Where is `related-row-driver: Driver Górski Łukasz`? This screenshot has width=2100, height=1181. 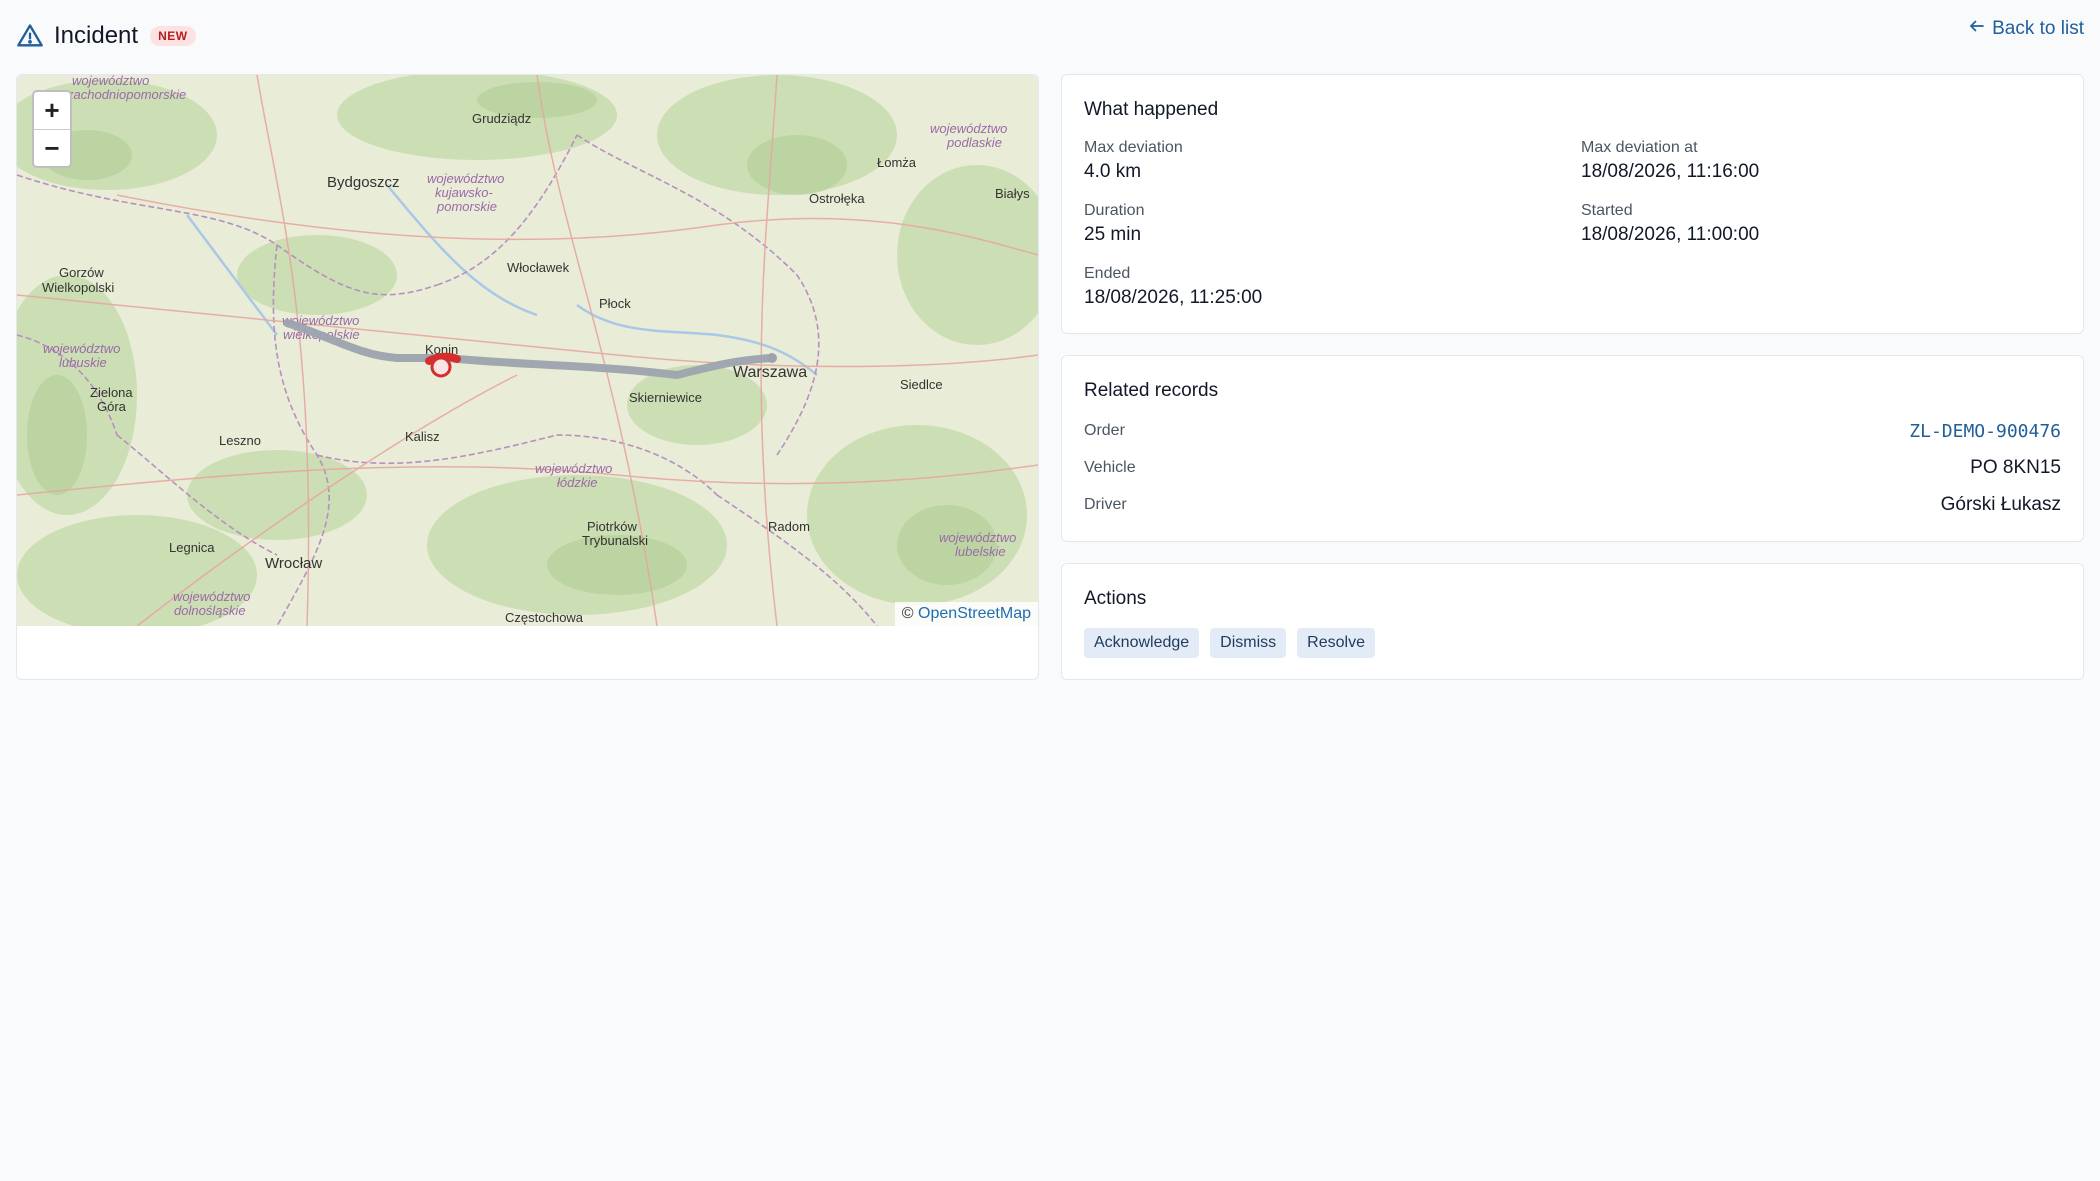 related-row-driver: Driver Górski Łukasz is located at coordinates (1572, 504).